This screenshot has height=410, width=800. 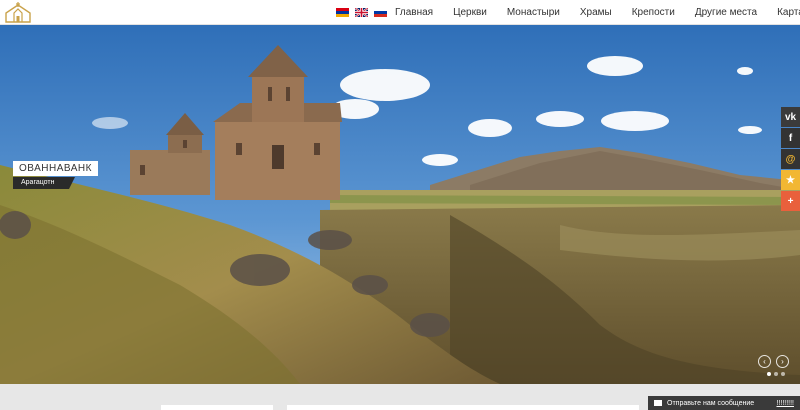 I want to click on plus-icon: +, so click(x=790, y=201).